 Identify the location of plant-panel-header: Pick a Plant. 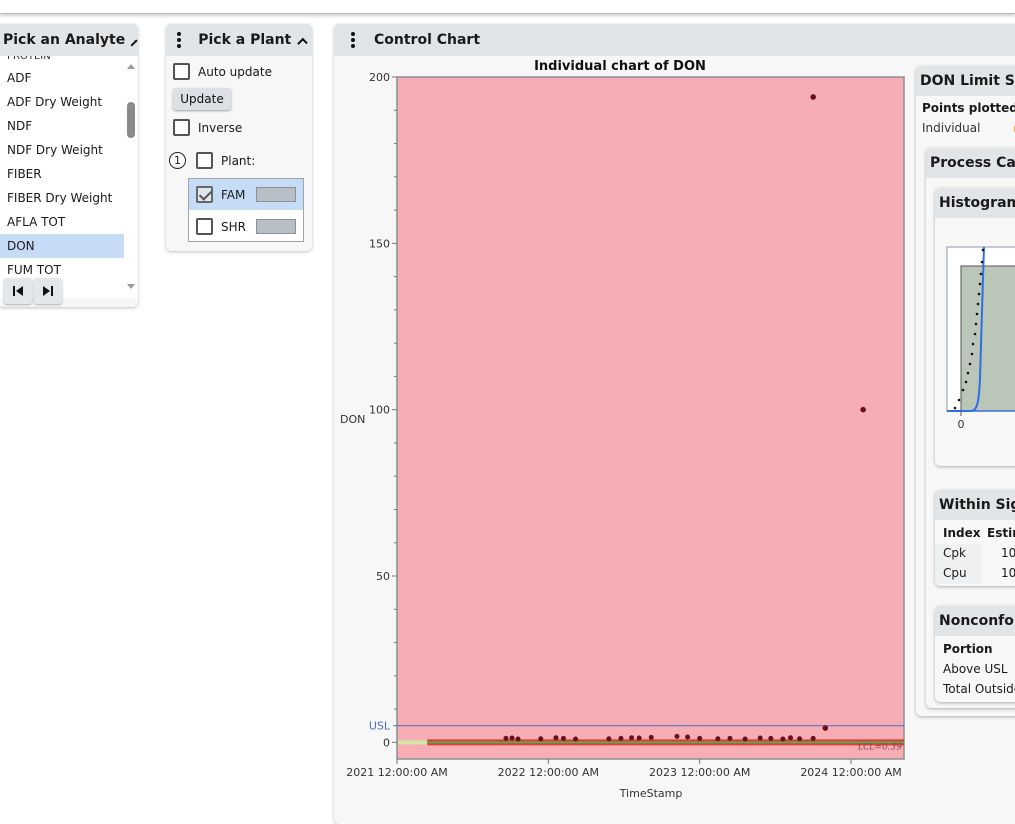
(239, 40).